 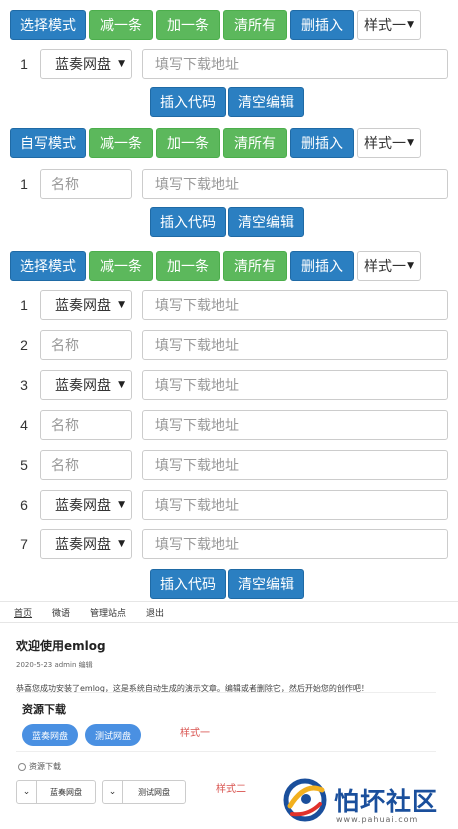 I want to click on post-title: 欢迎使用emlog, so click(x=61, y=645).